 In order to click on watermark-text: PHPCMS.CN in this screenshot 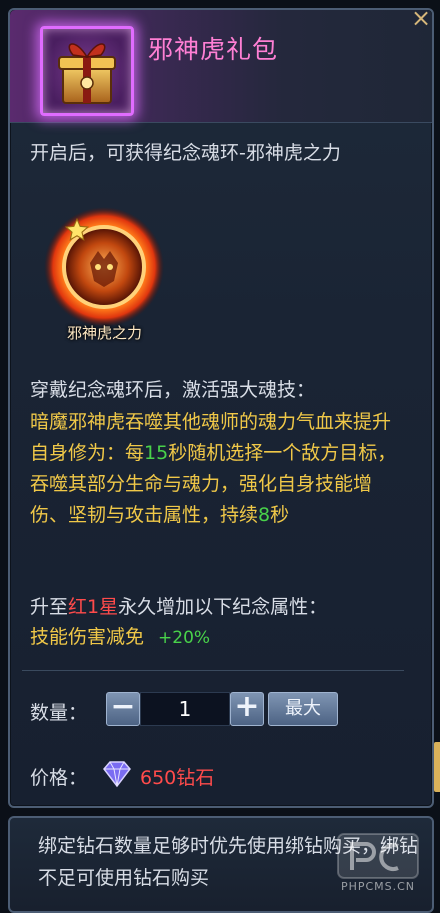, I will do `click(378, 886)`.